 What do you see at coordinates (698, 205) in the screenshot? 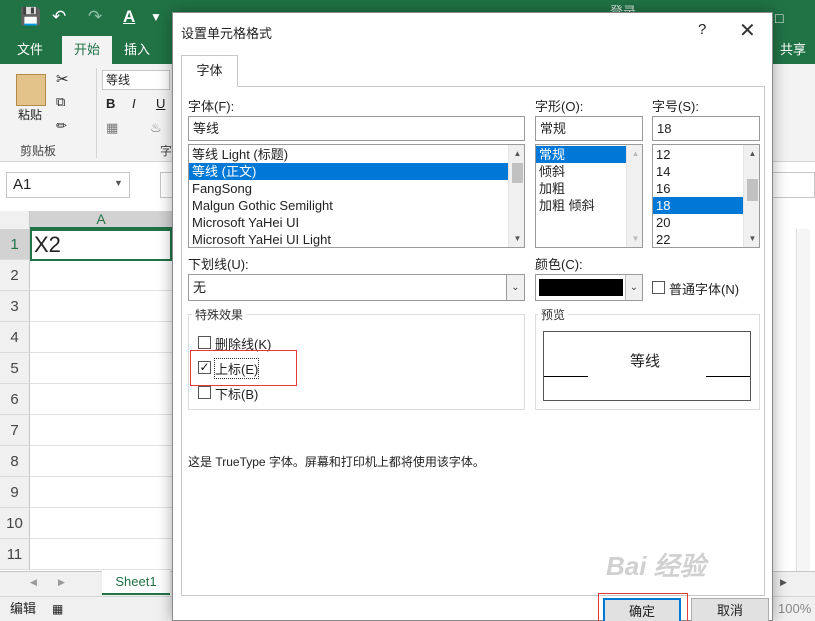
I see `size-list-item: 18` at bounding box center [698, 205].